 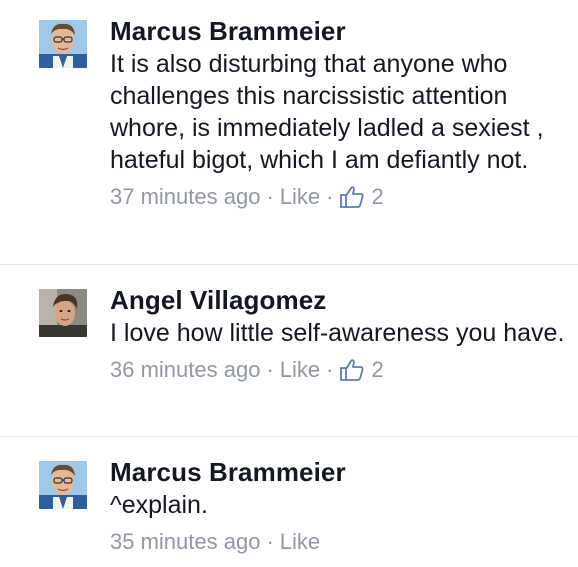 What do you see at coordinates (338, 300) in the screenshot?
I see `comment-author: Angel Villagomez` at bounding box center [338, 300].